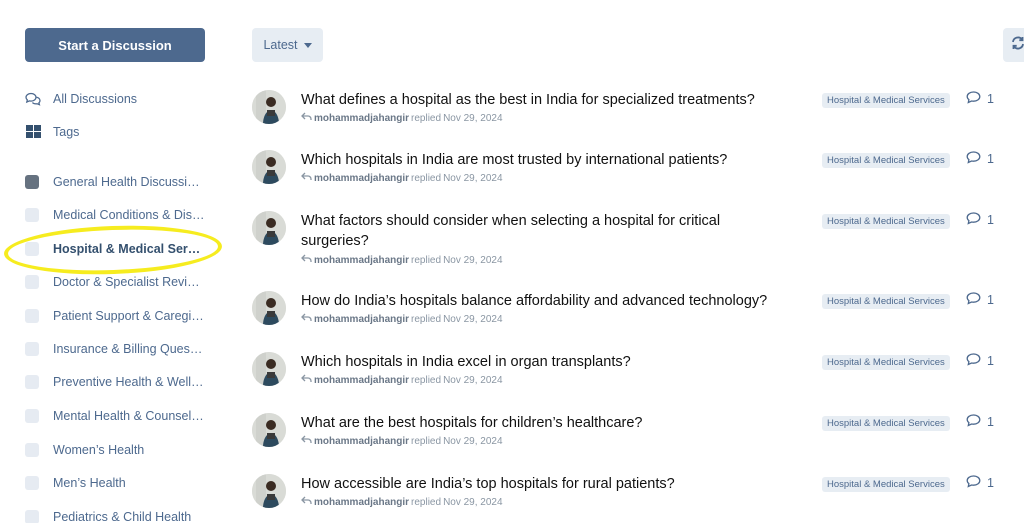  Describe the element at coordinates (129, 182) in the screenshot. I see `sidebar-item-label: General Health Discussions` at that location.